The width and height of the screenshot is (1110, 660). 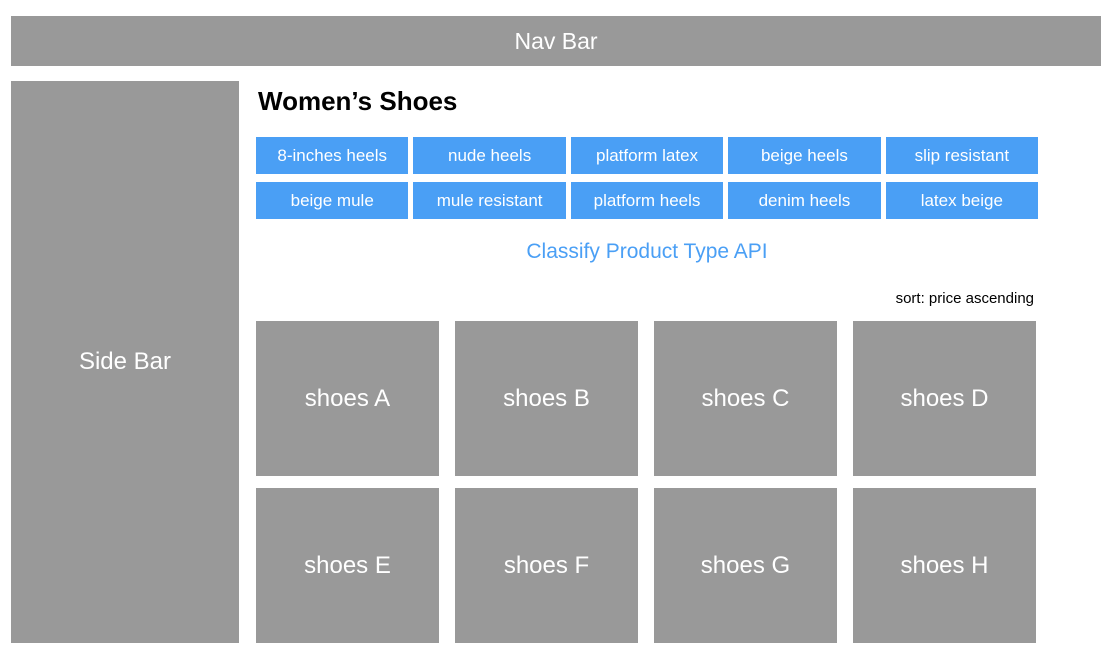 I want to click on nav-bar: Nav Bar, so click(x=556, y=41).